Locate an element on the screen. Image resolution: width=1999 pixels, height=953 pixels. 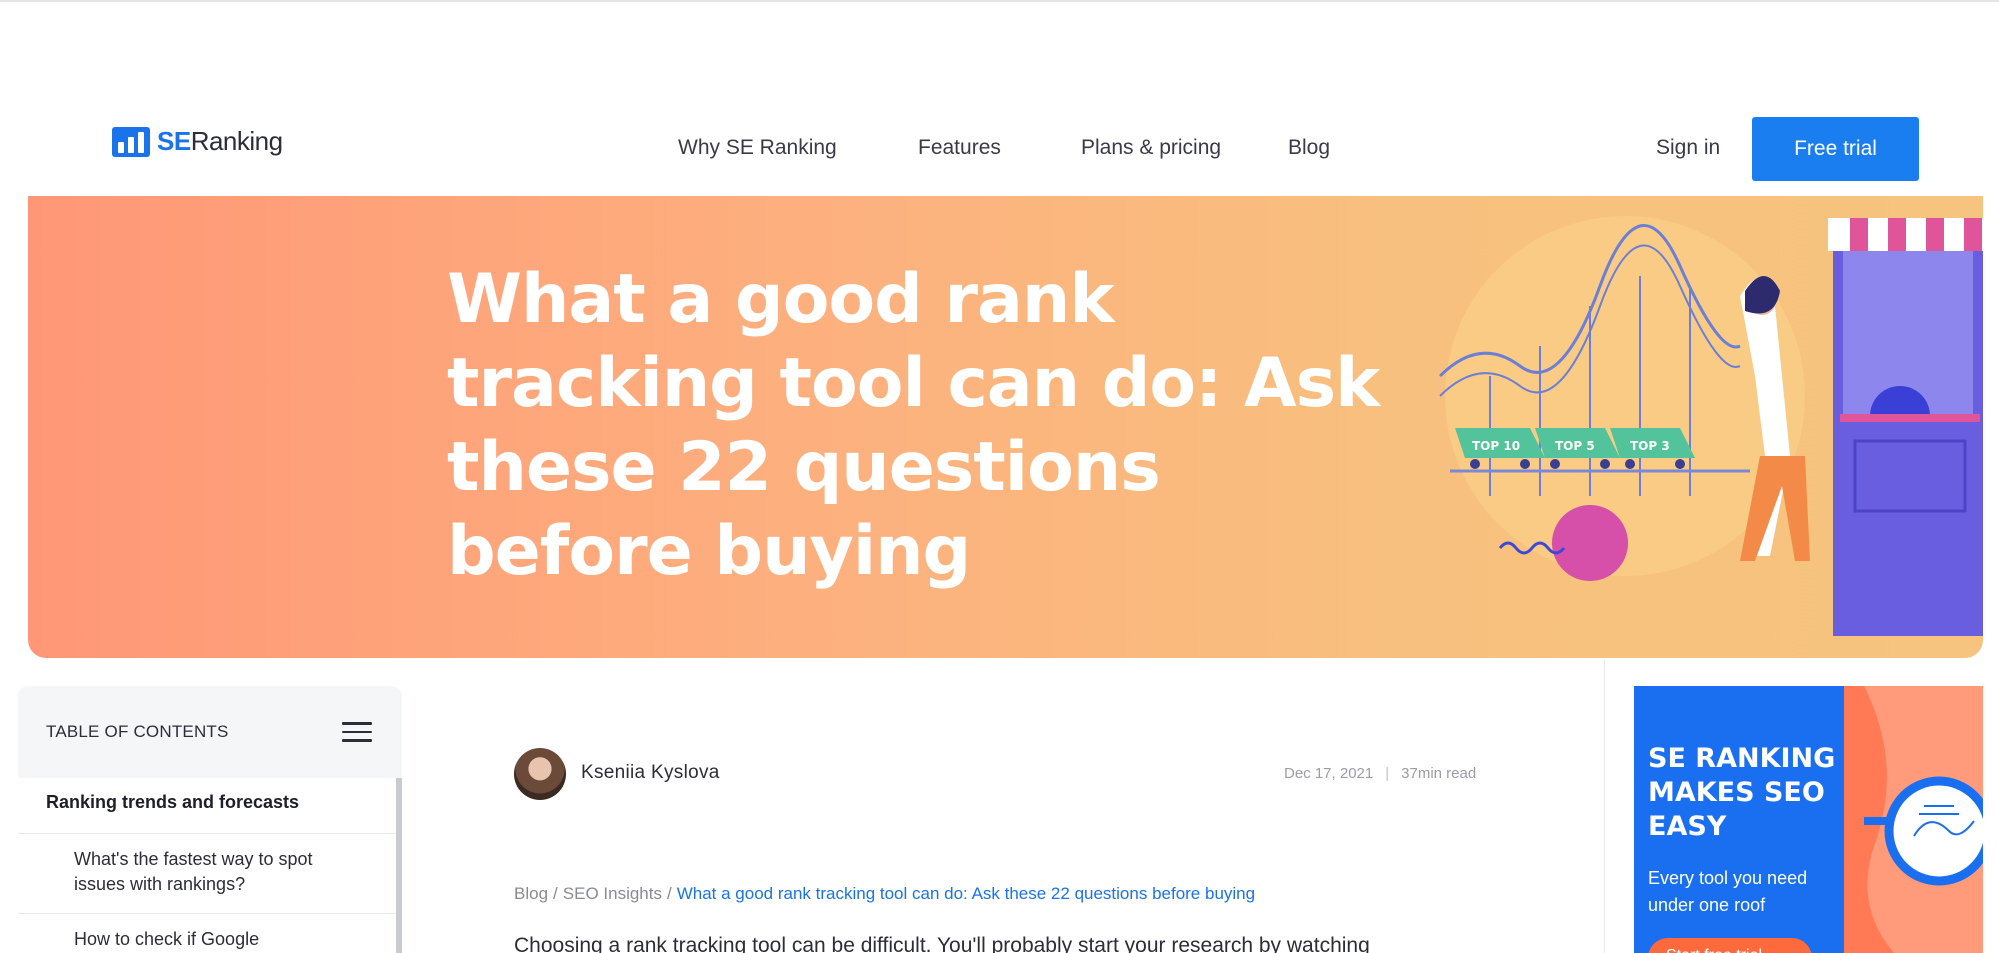
bar-chart-icon is located at coordinates (131, 141).